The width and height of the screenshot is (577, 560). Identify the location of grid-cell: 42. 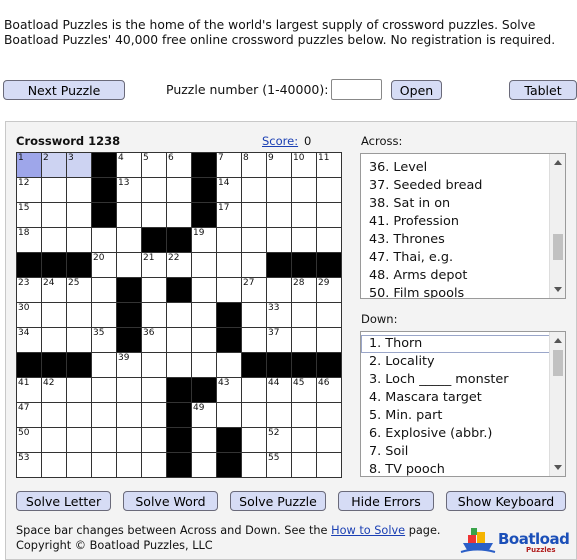
(54, 390).